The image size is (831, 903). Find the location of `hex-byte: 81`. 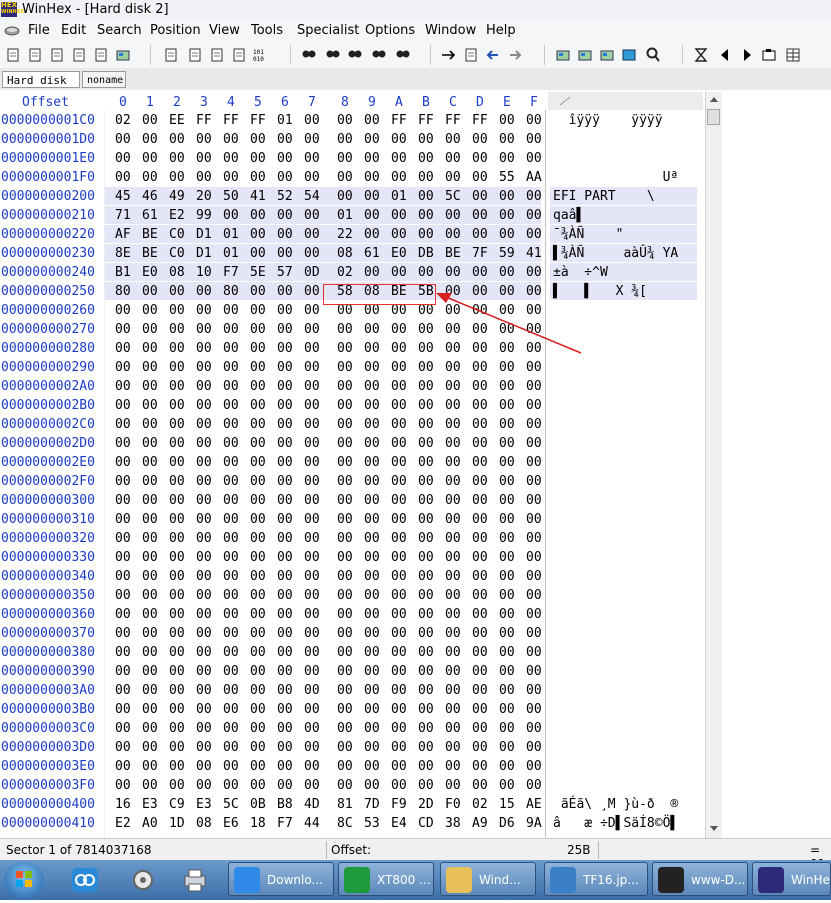

hex-byte: 81 is located at coordinates (345, 804).